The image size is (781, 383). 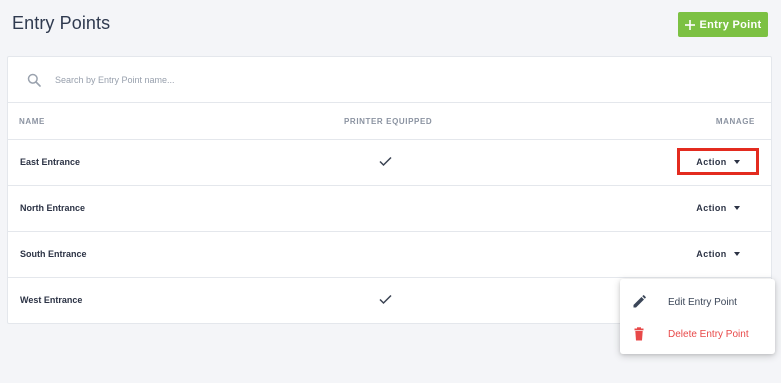 I want to click on trash-icon, so click(x=639, y=334).